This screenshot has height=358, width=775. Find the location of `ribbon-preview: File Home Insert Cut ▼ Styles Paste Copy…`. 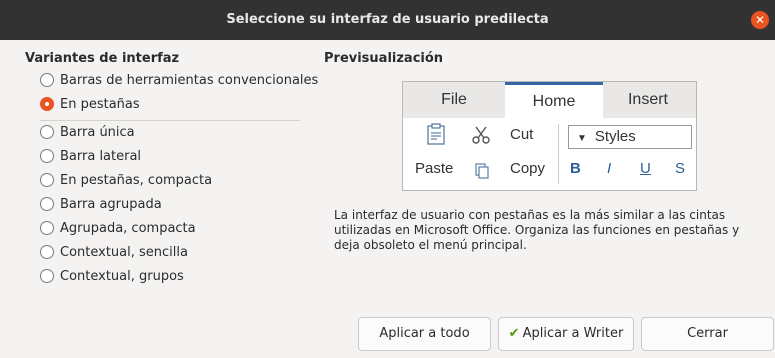

ribbon-preview: File Home Insert Cut ▼ Styles Paste Copy… is located at coordinates (549, 136).